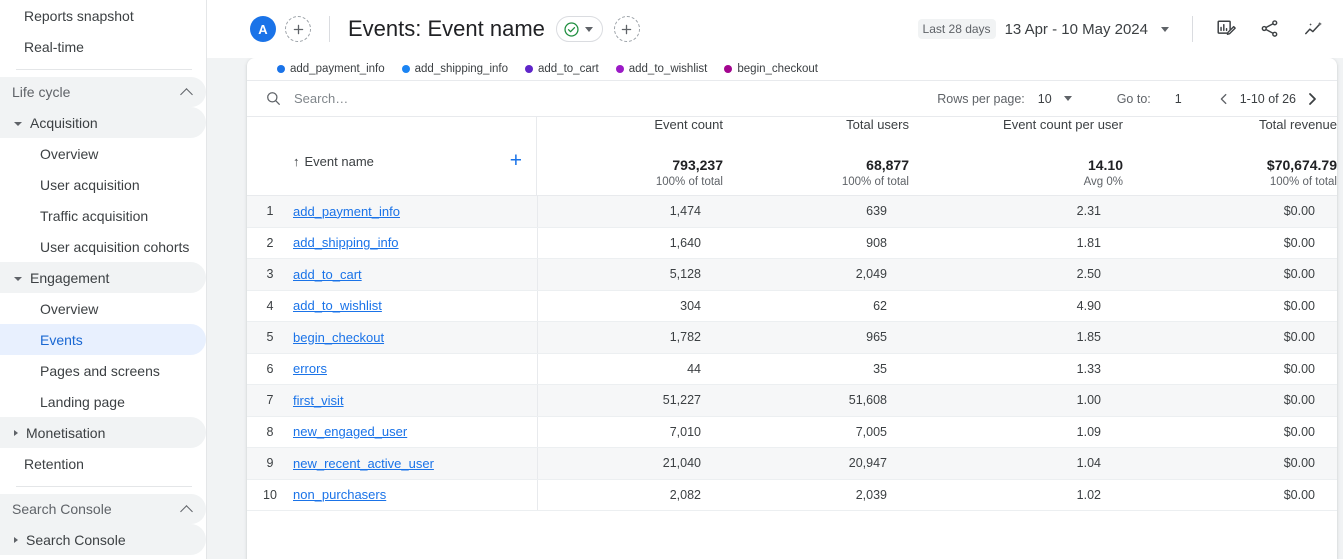 The image size is (1343, 559). What do you see at coordinates (792, 495) in the screenshot?
I see `table-row: 10 non_purchasers 2,082 2,039 1.02 $0.00` at bounding box center [792, 495].